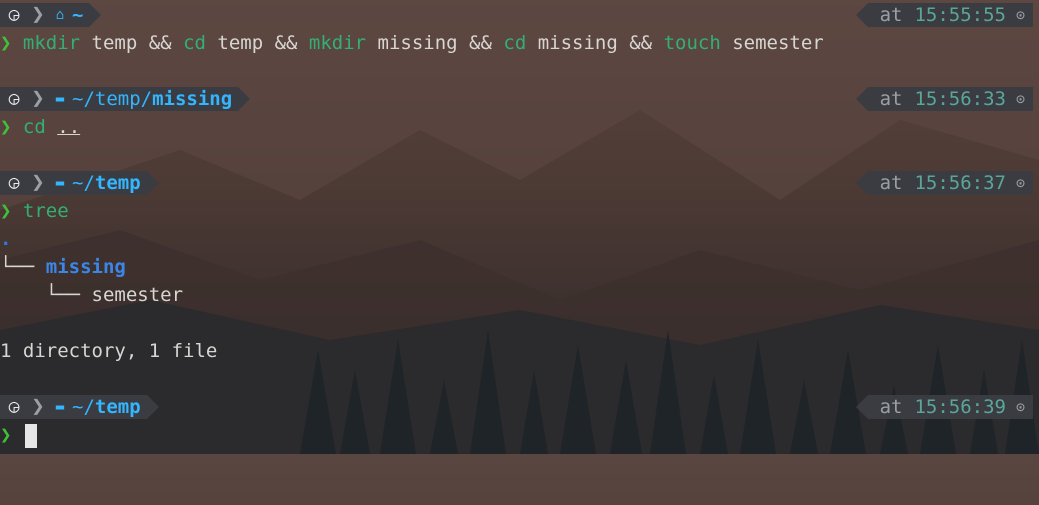  What do you see at coordinates (60, 15) in the screenshot?
I see `home-icon: ⌂` at bounding box center [60, 15].